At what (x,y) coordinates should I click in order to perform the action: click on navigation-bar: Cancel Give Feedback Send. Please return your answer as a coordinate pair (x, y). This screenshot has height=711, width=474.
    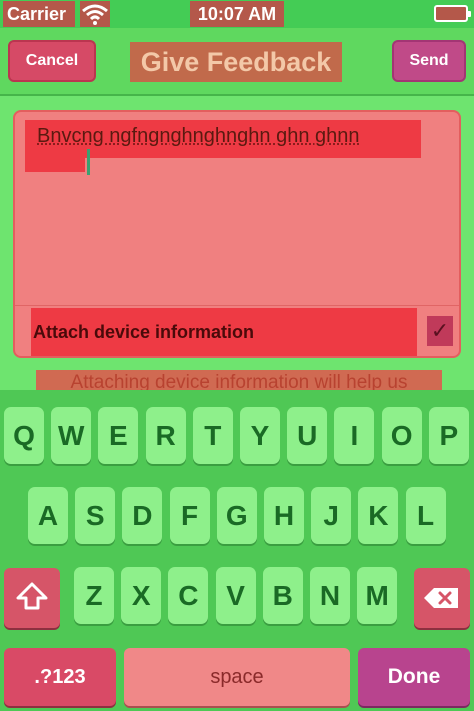
    Looking at the image, I should click on (237, 62).